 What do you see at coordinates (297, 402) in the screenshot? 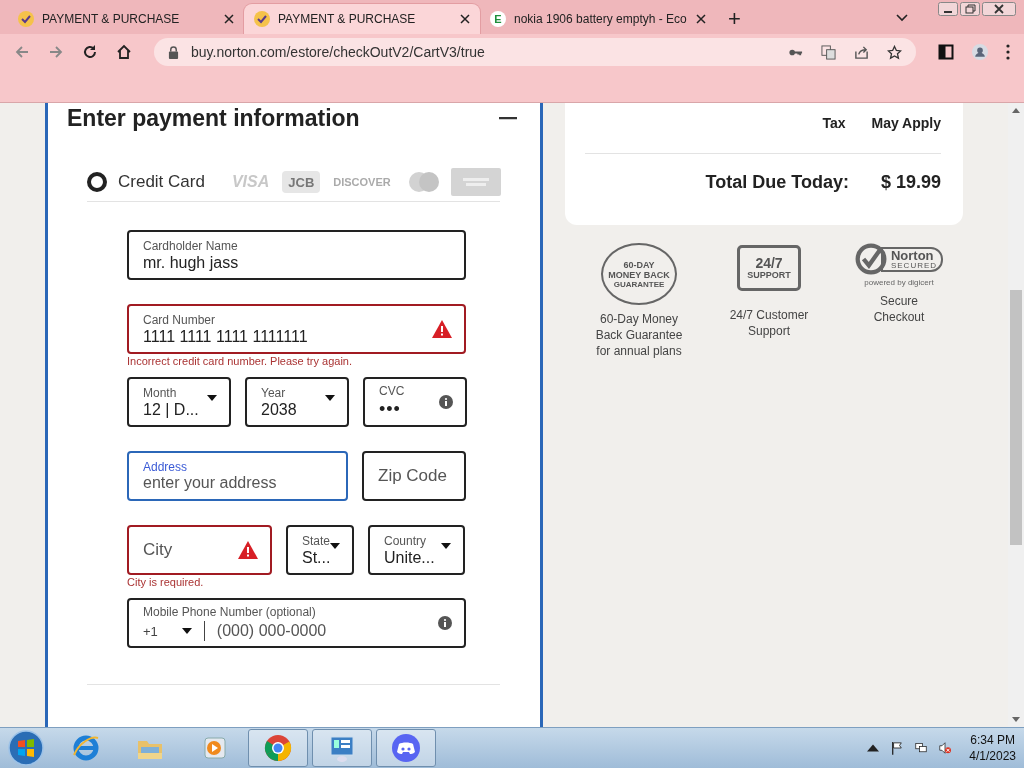
I see `select-field: Year 2038` at bounding box center [297, 402].